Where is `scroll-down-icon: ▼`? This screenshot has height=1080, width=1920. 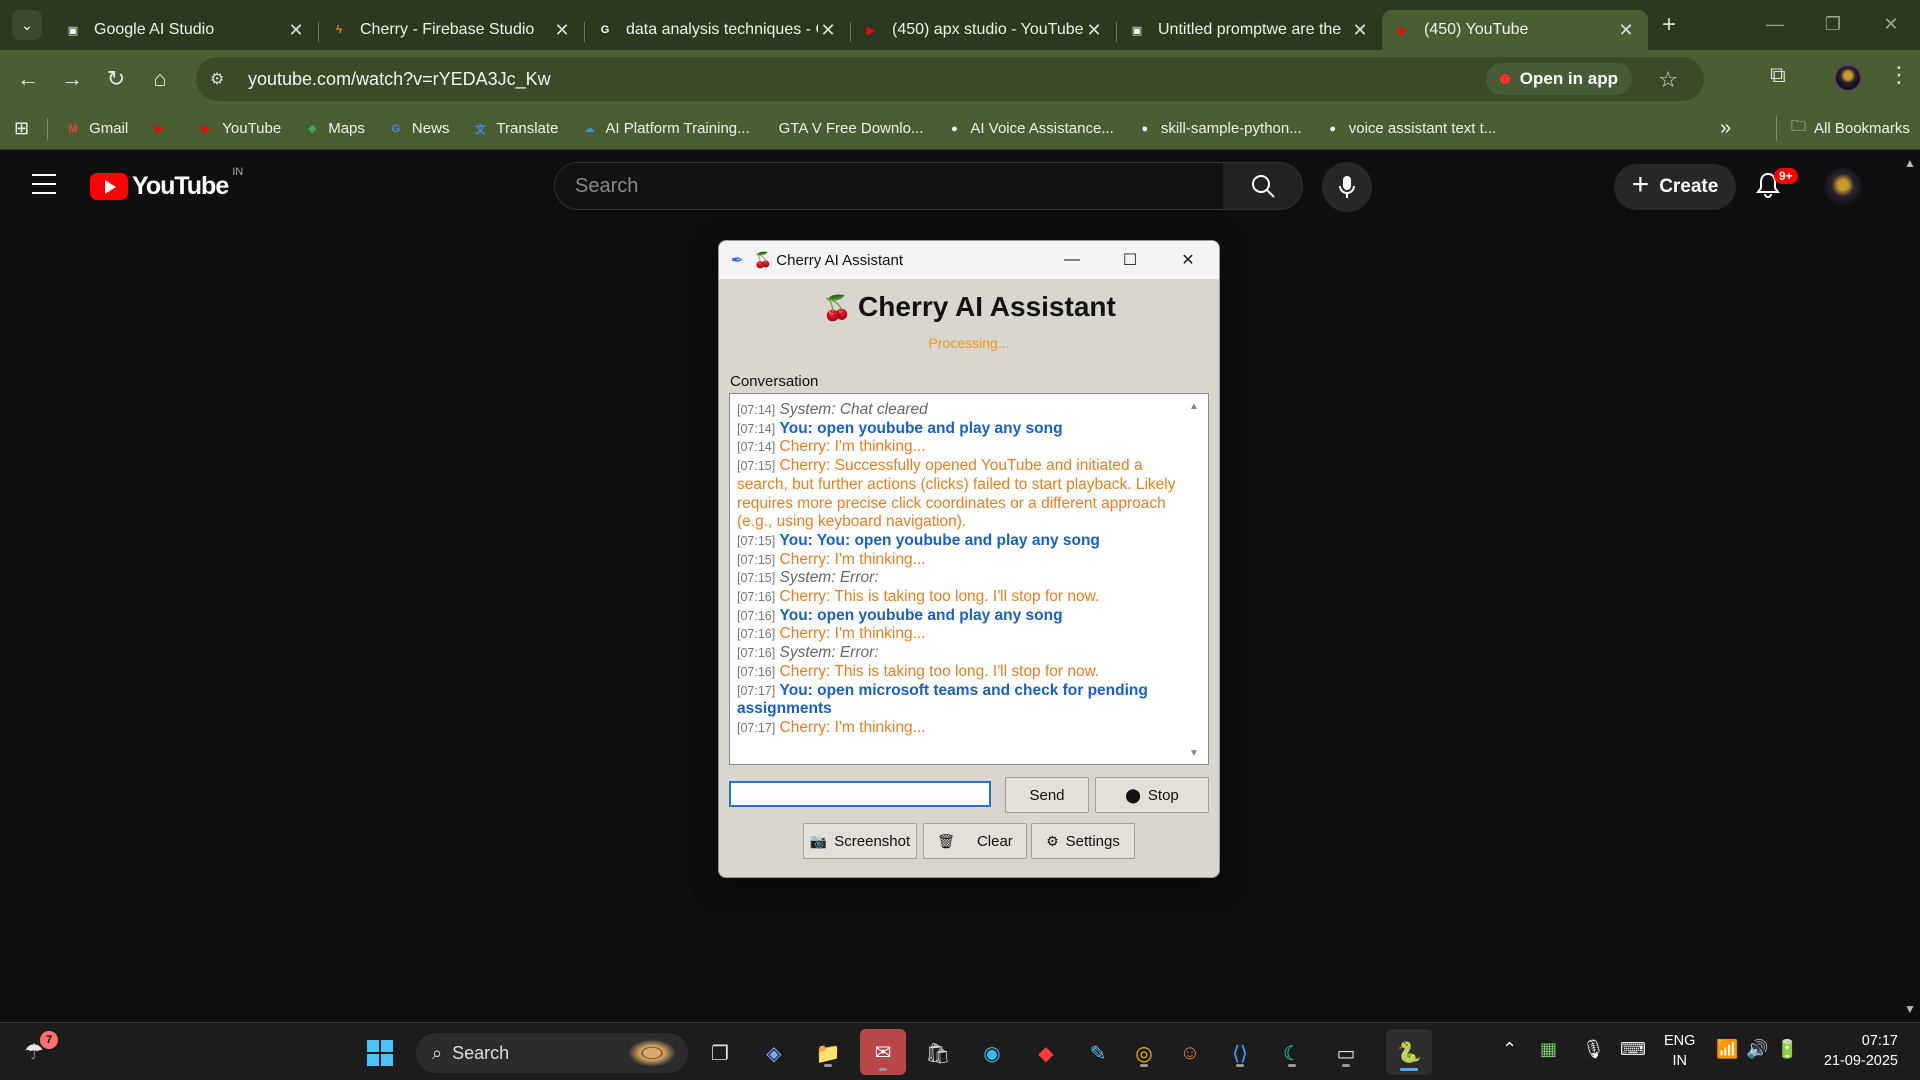
scroll-down-icon: ▼ is located at coordinates (1194, 753).